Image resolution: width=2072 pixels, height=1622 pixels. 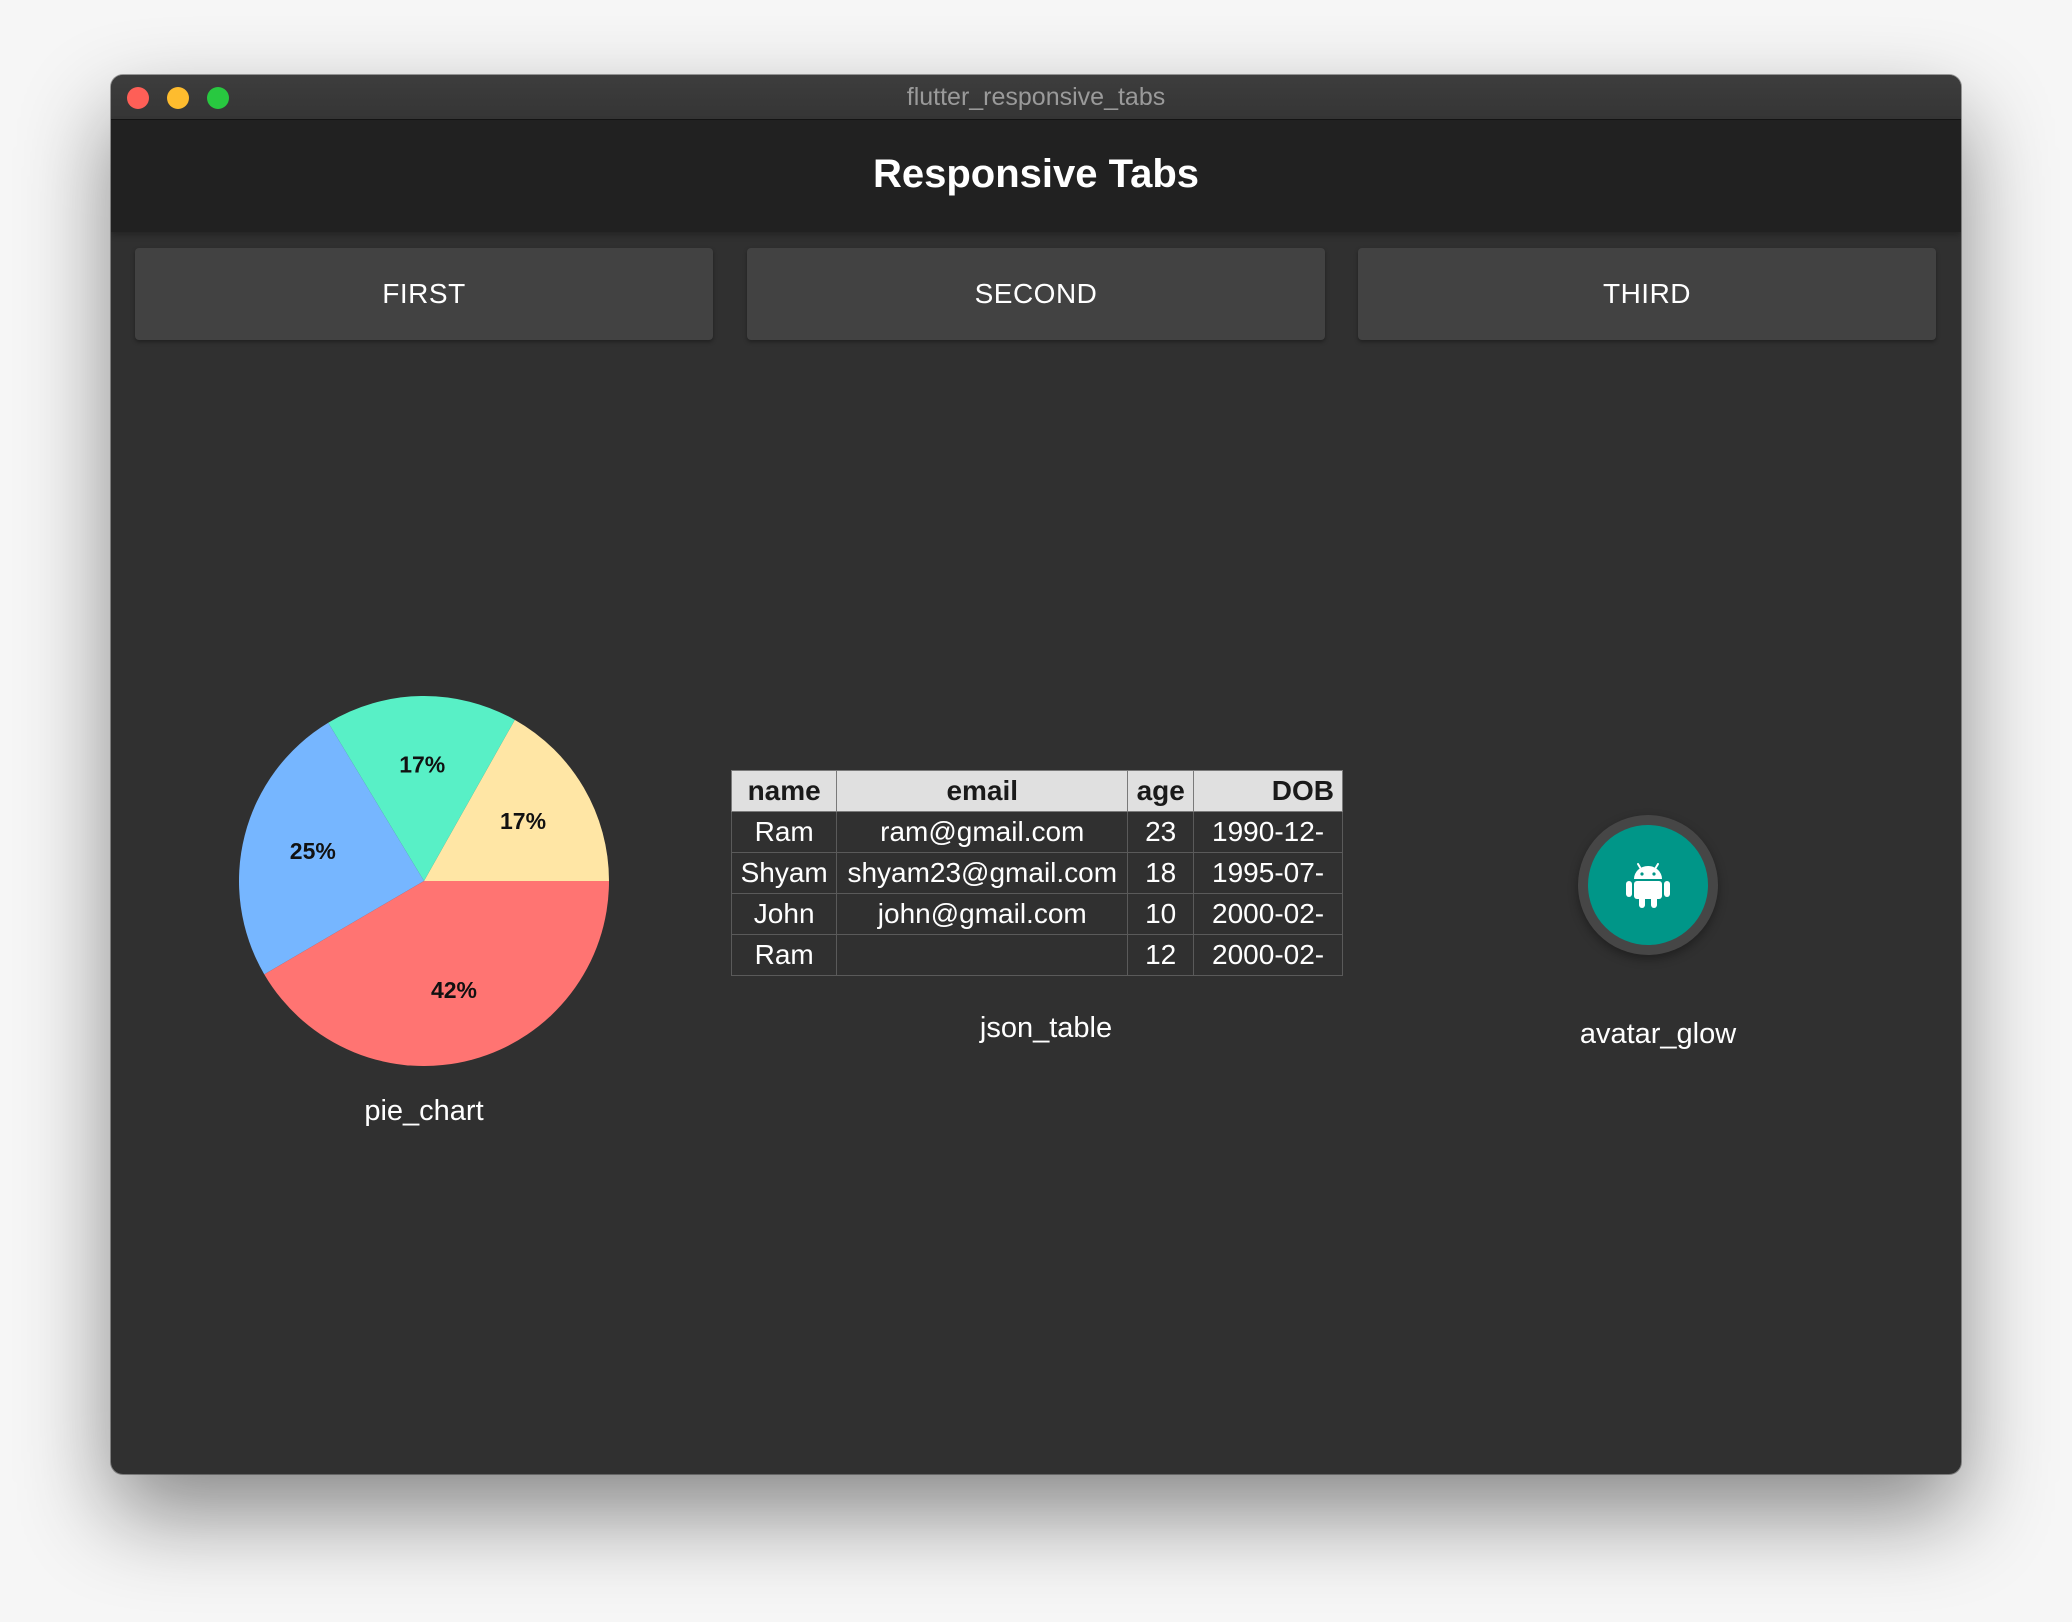 I want to click on cell-age: 12, so click(x=1161, y=955).